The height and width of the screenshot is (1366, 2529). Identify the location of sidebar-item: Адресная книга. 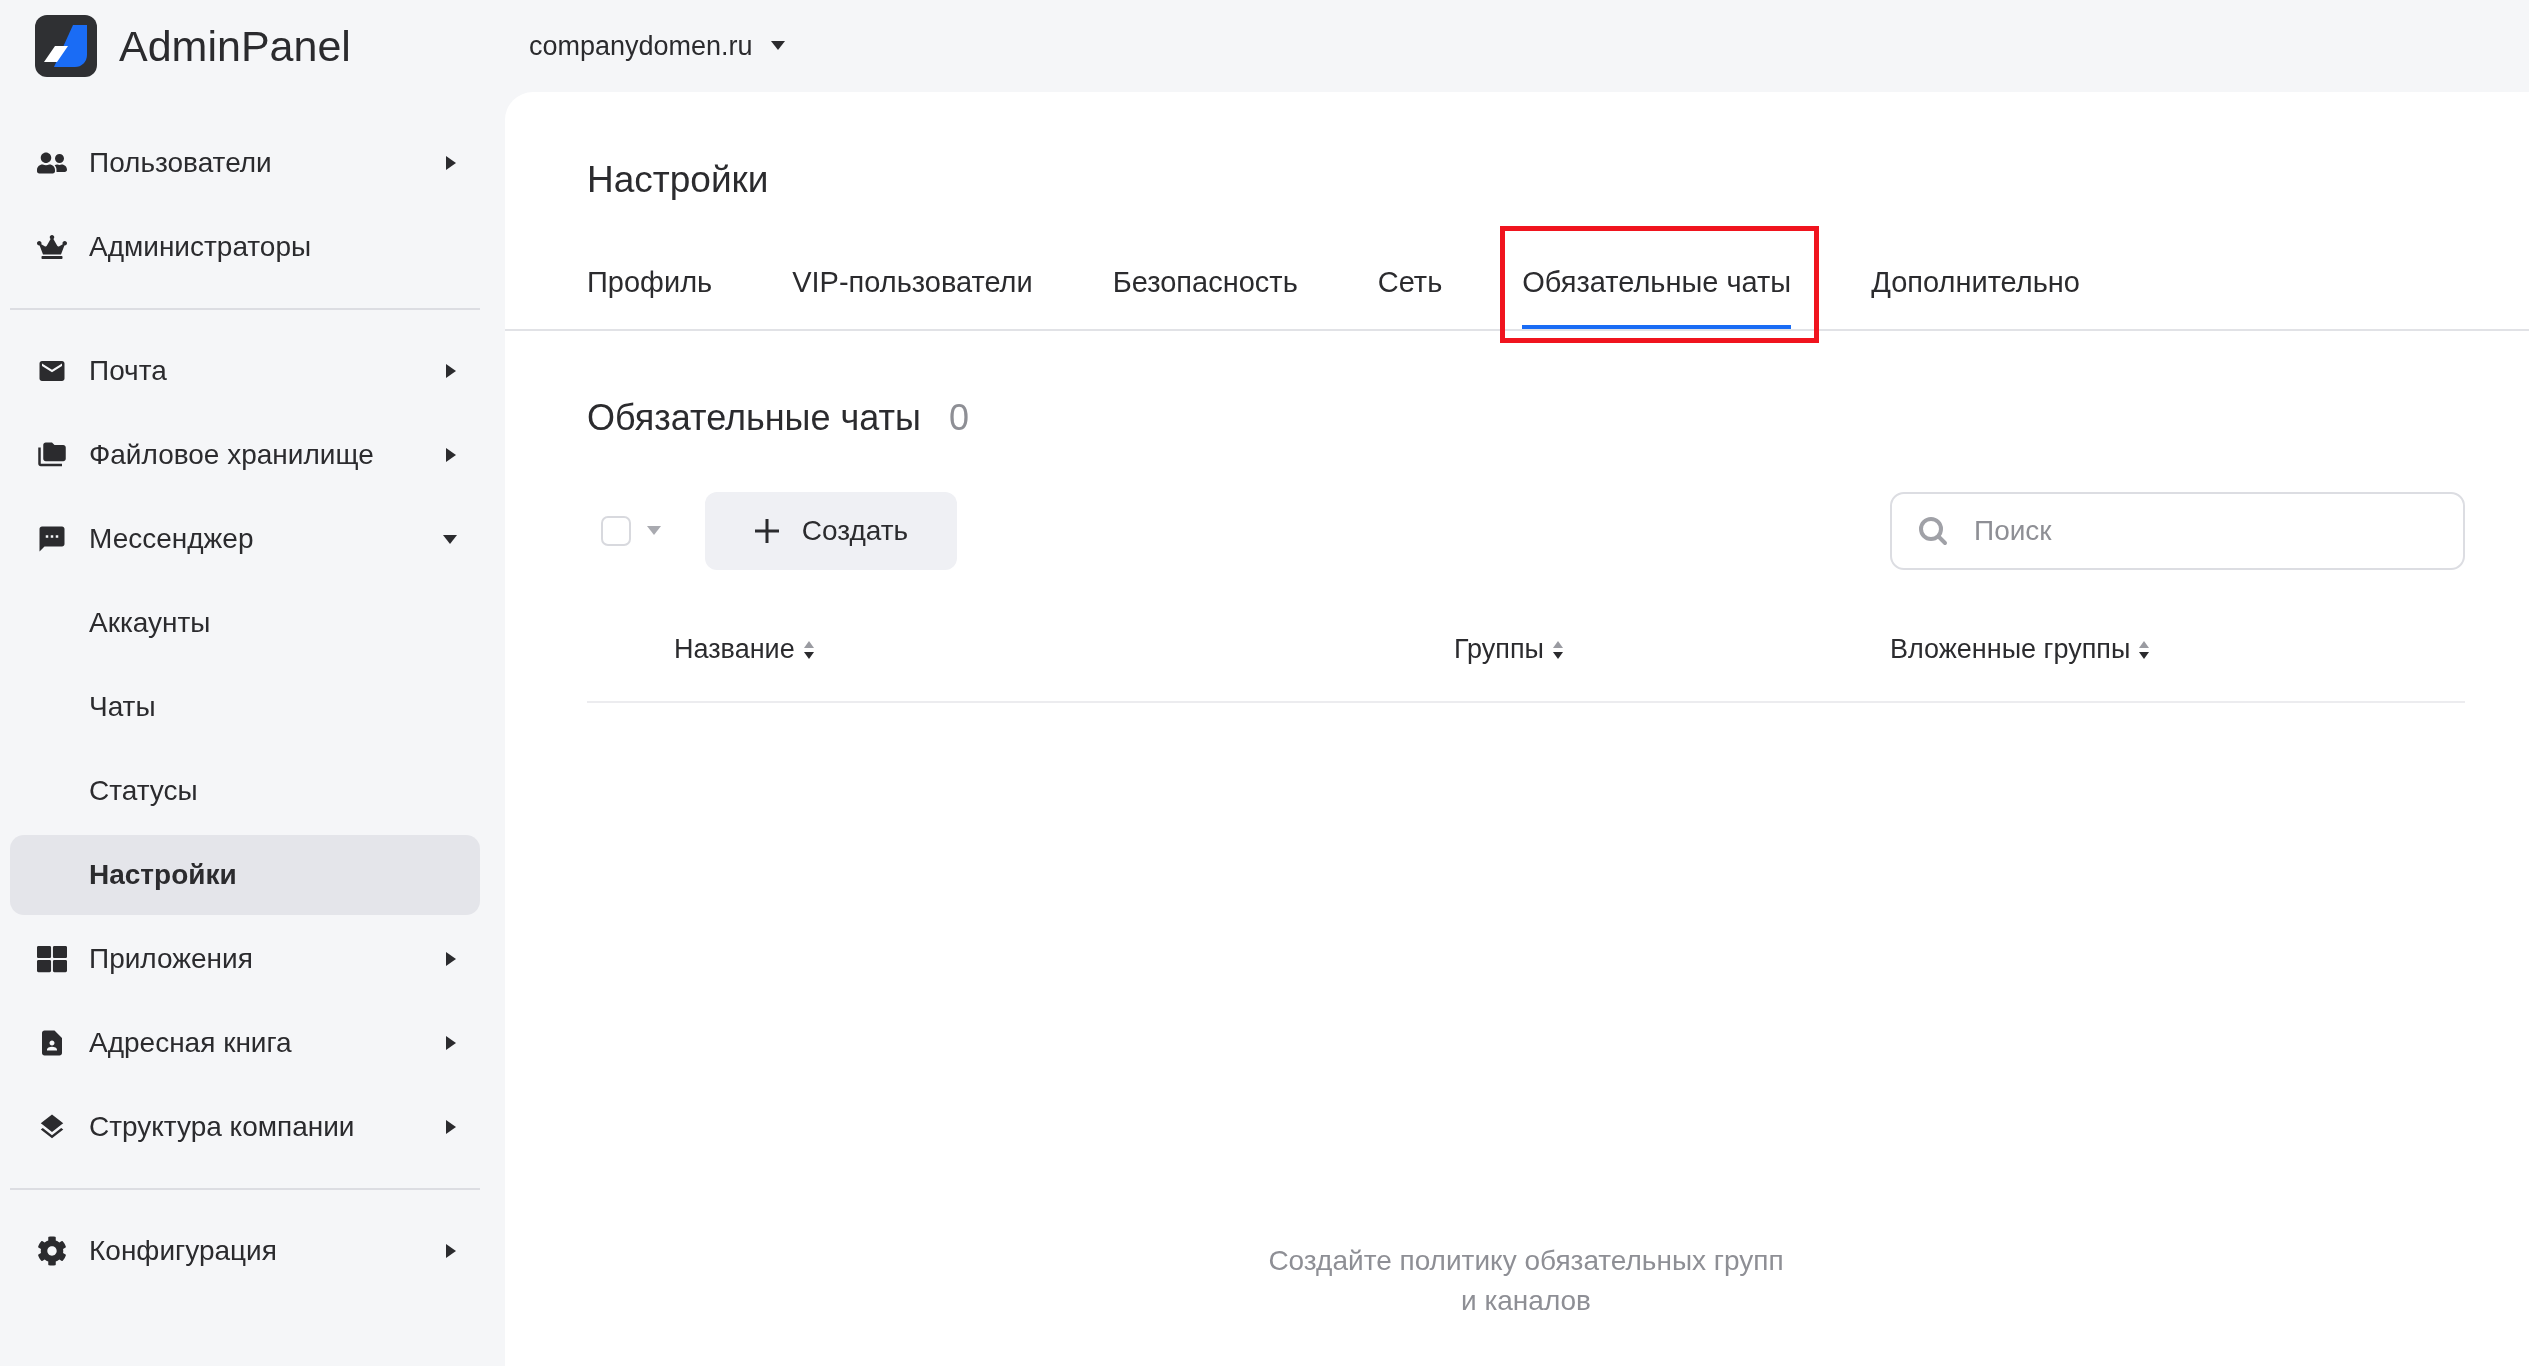
(245, 1043).